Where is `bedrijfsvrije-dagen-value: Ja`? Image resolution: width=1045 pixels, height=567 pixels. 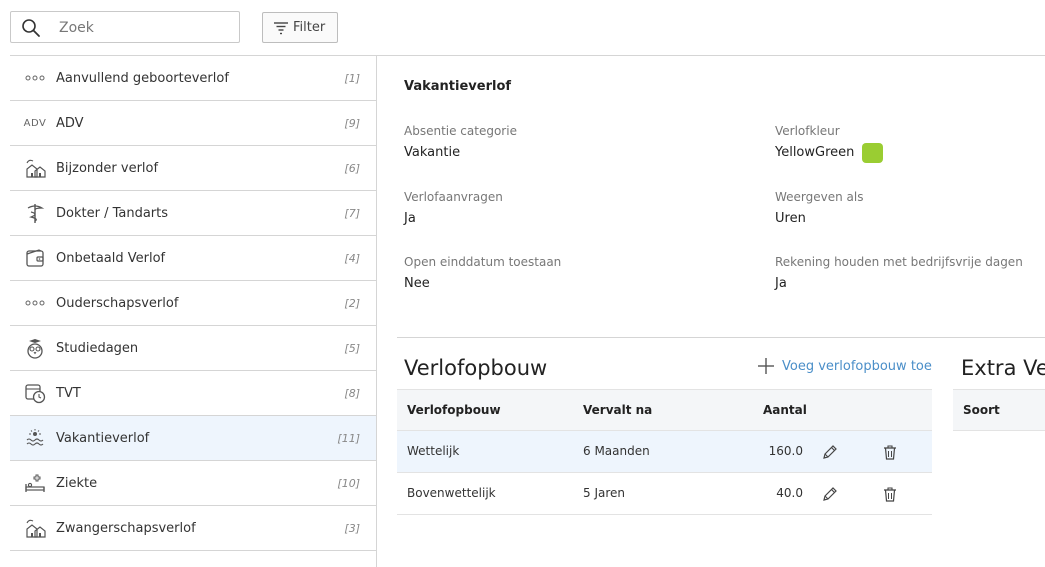
bedrijfsvrije-dagen-value: Ja is located at coordinates (781, 283).